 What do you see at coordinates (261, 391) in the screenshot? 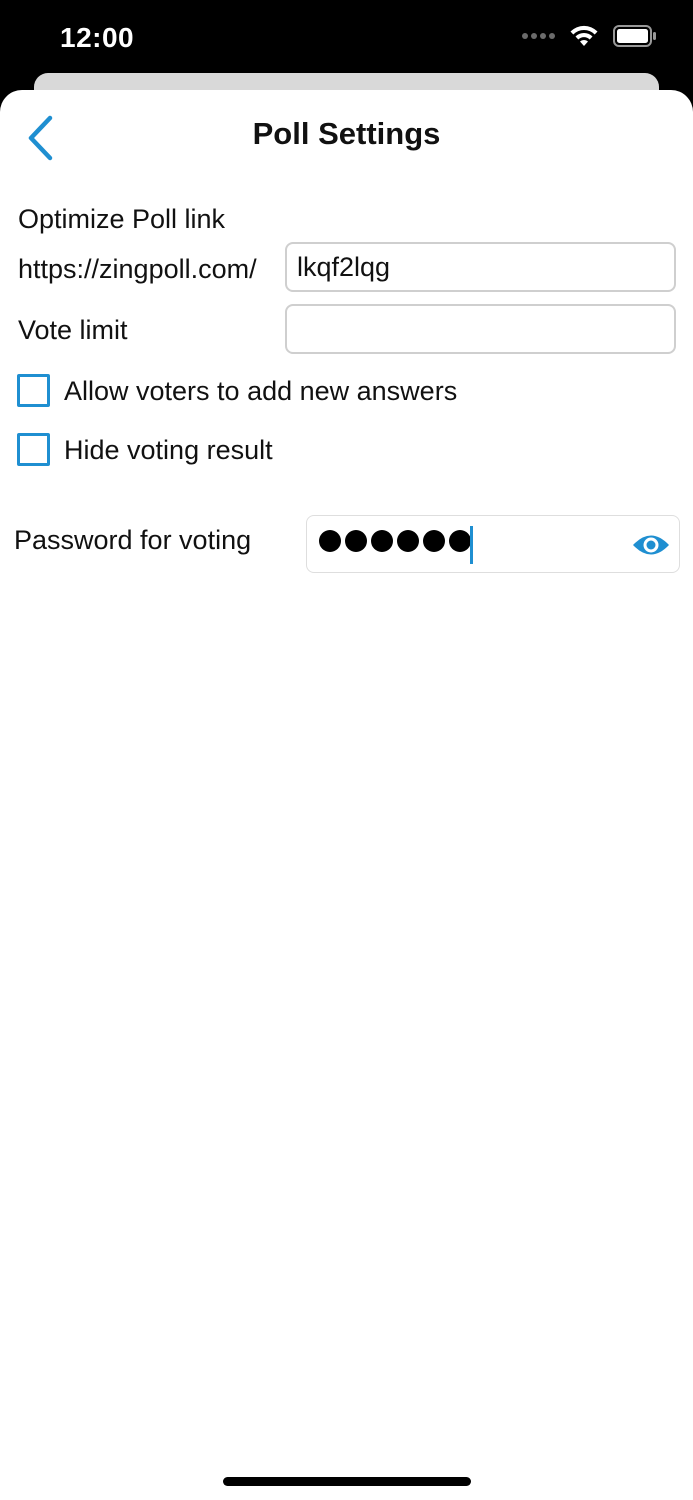
I see `allow-answers-label: Allow voters to add new answers` at bounding box center [261, 391].